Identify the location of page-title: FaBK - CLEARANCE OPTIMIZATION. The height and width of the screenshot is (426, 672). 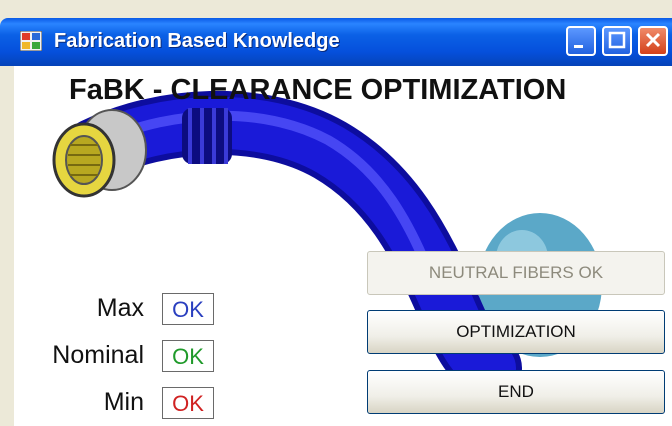
(318, 90).